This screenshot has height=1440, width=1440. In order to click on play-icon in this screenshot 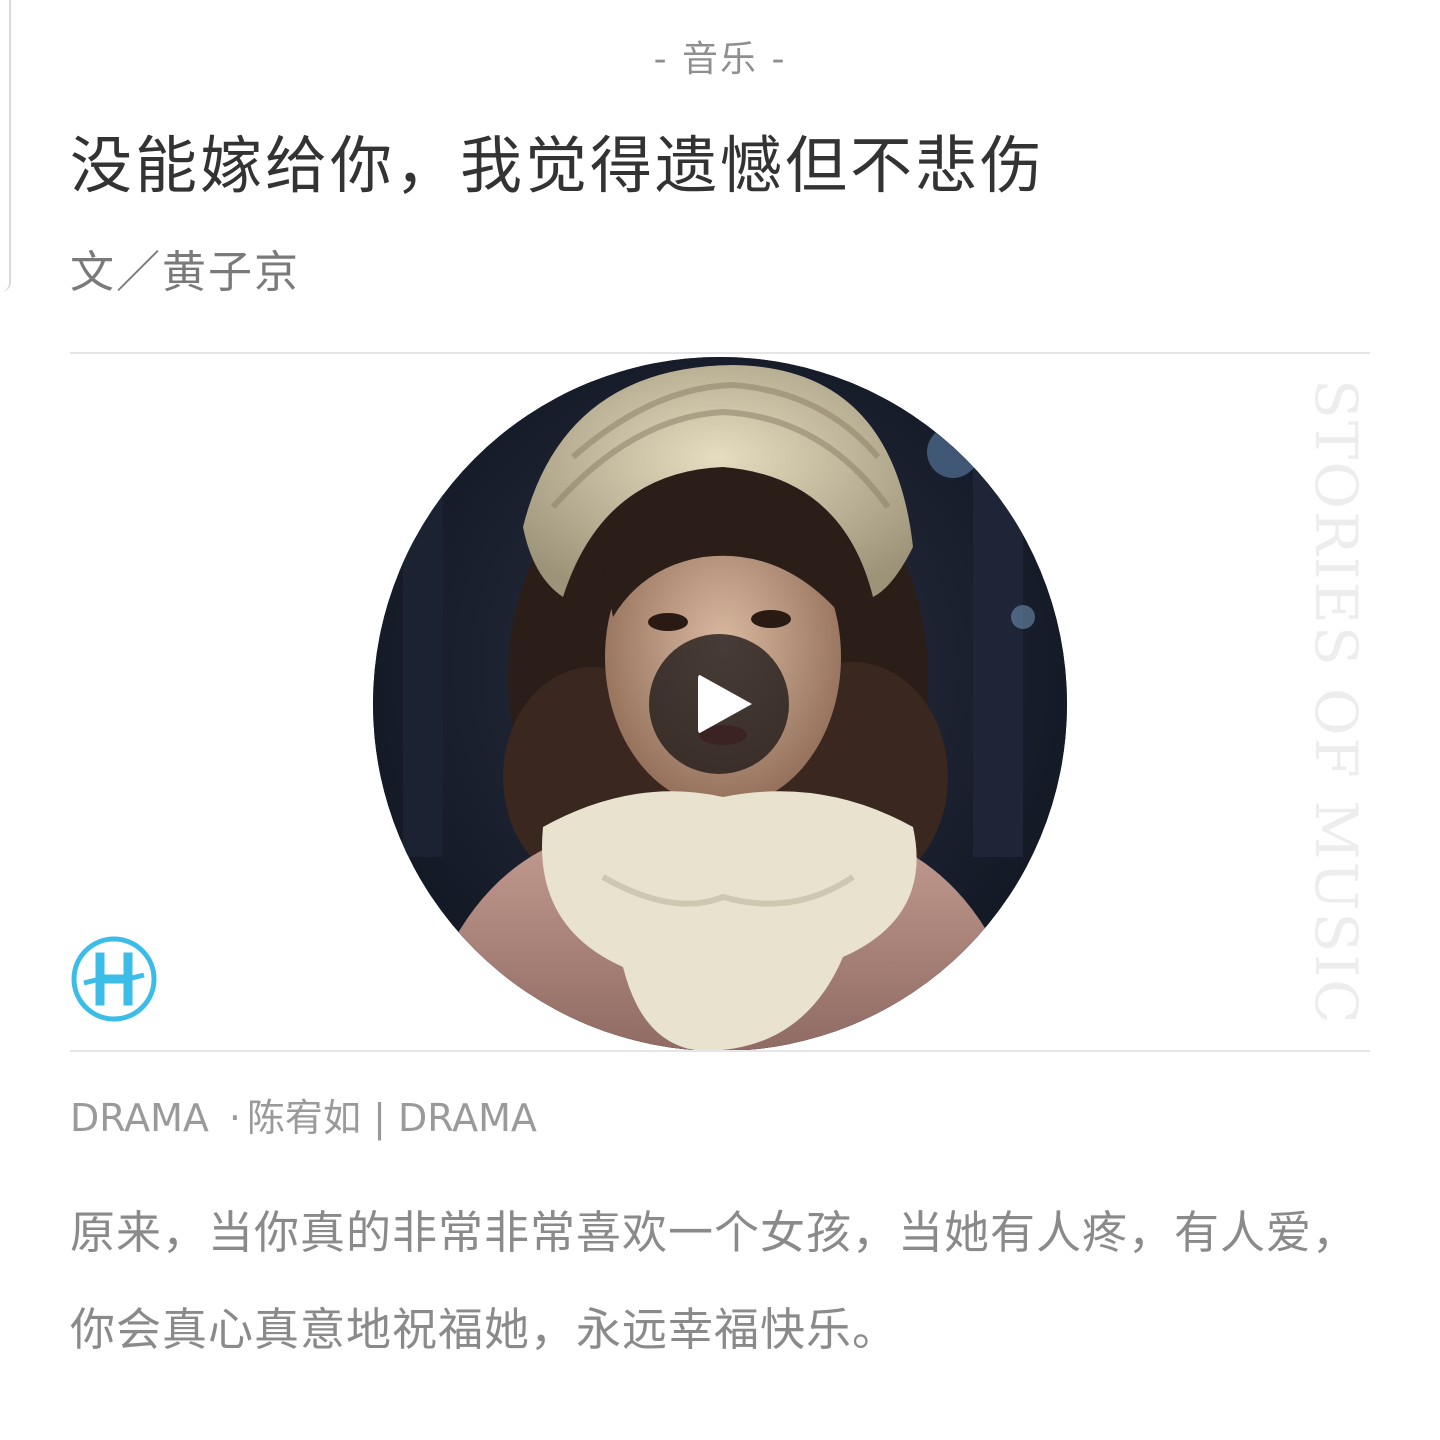, I will do `click(725, 704)`.